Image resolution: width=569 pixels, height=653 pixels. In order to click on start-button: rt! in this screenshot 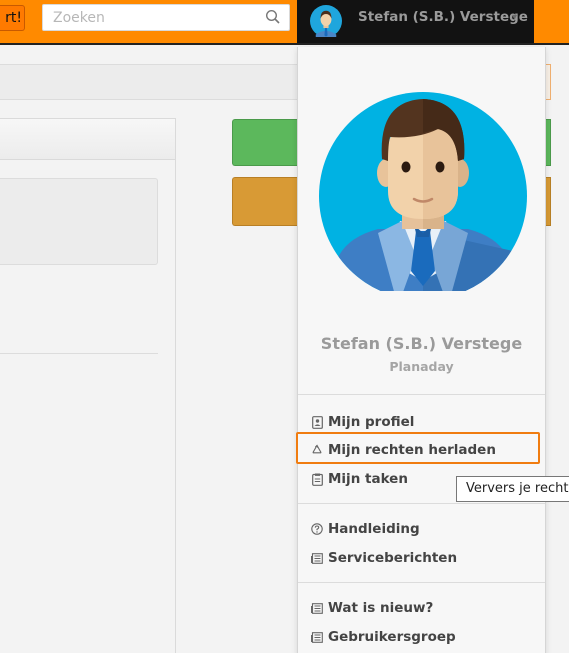, I will do `click(12, 18)`.